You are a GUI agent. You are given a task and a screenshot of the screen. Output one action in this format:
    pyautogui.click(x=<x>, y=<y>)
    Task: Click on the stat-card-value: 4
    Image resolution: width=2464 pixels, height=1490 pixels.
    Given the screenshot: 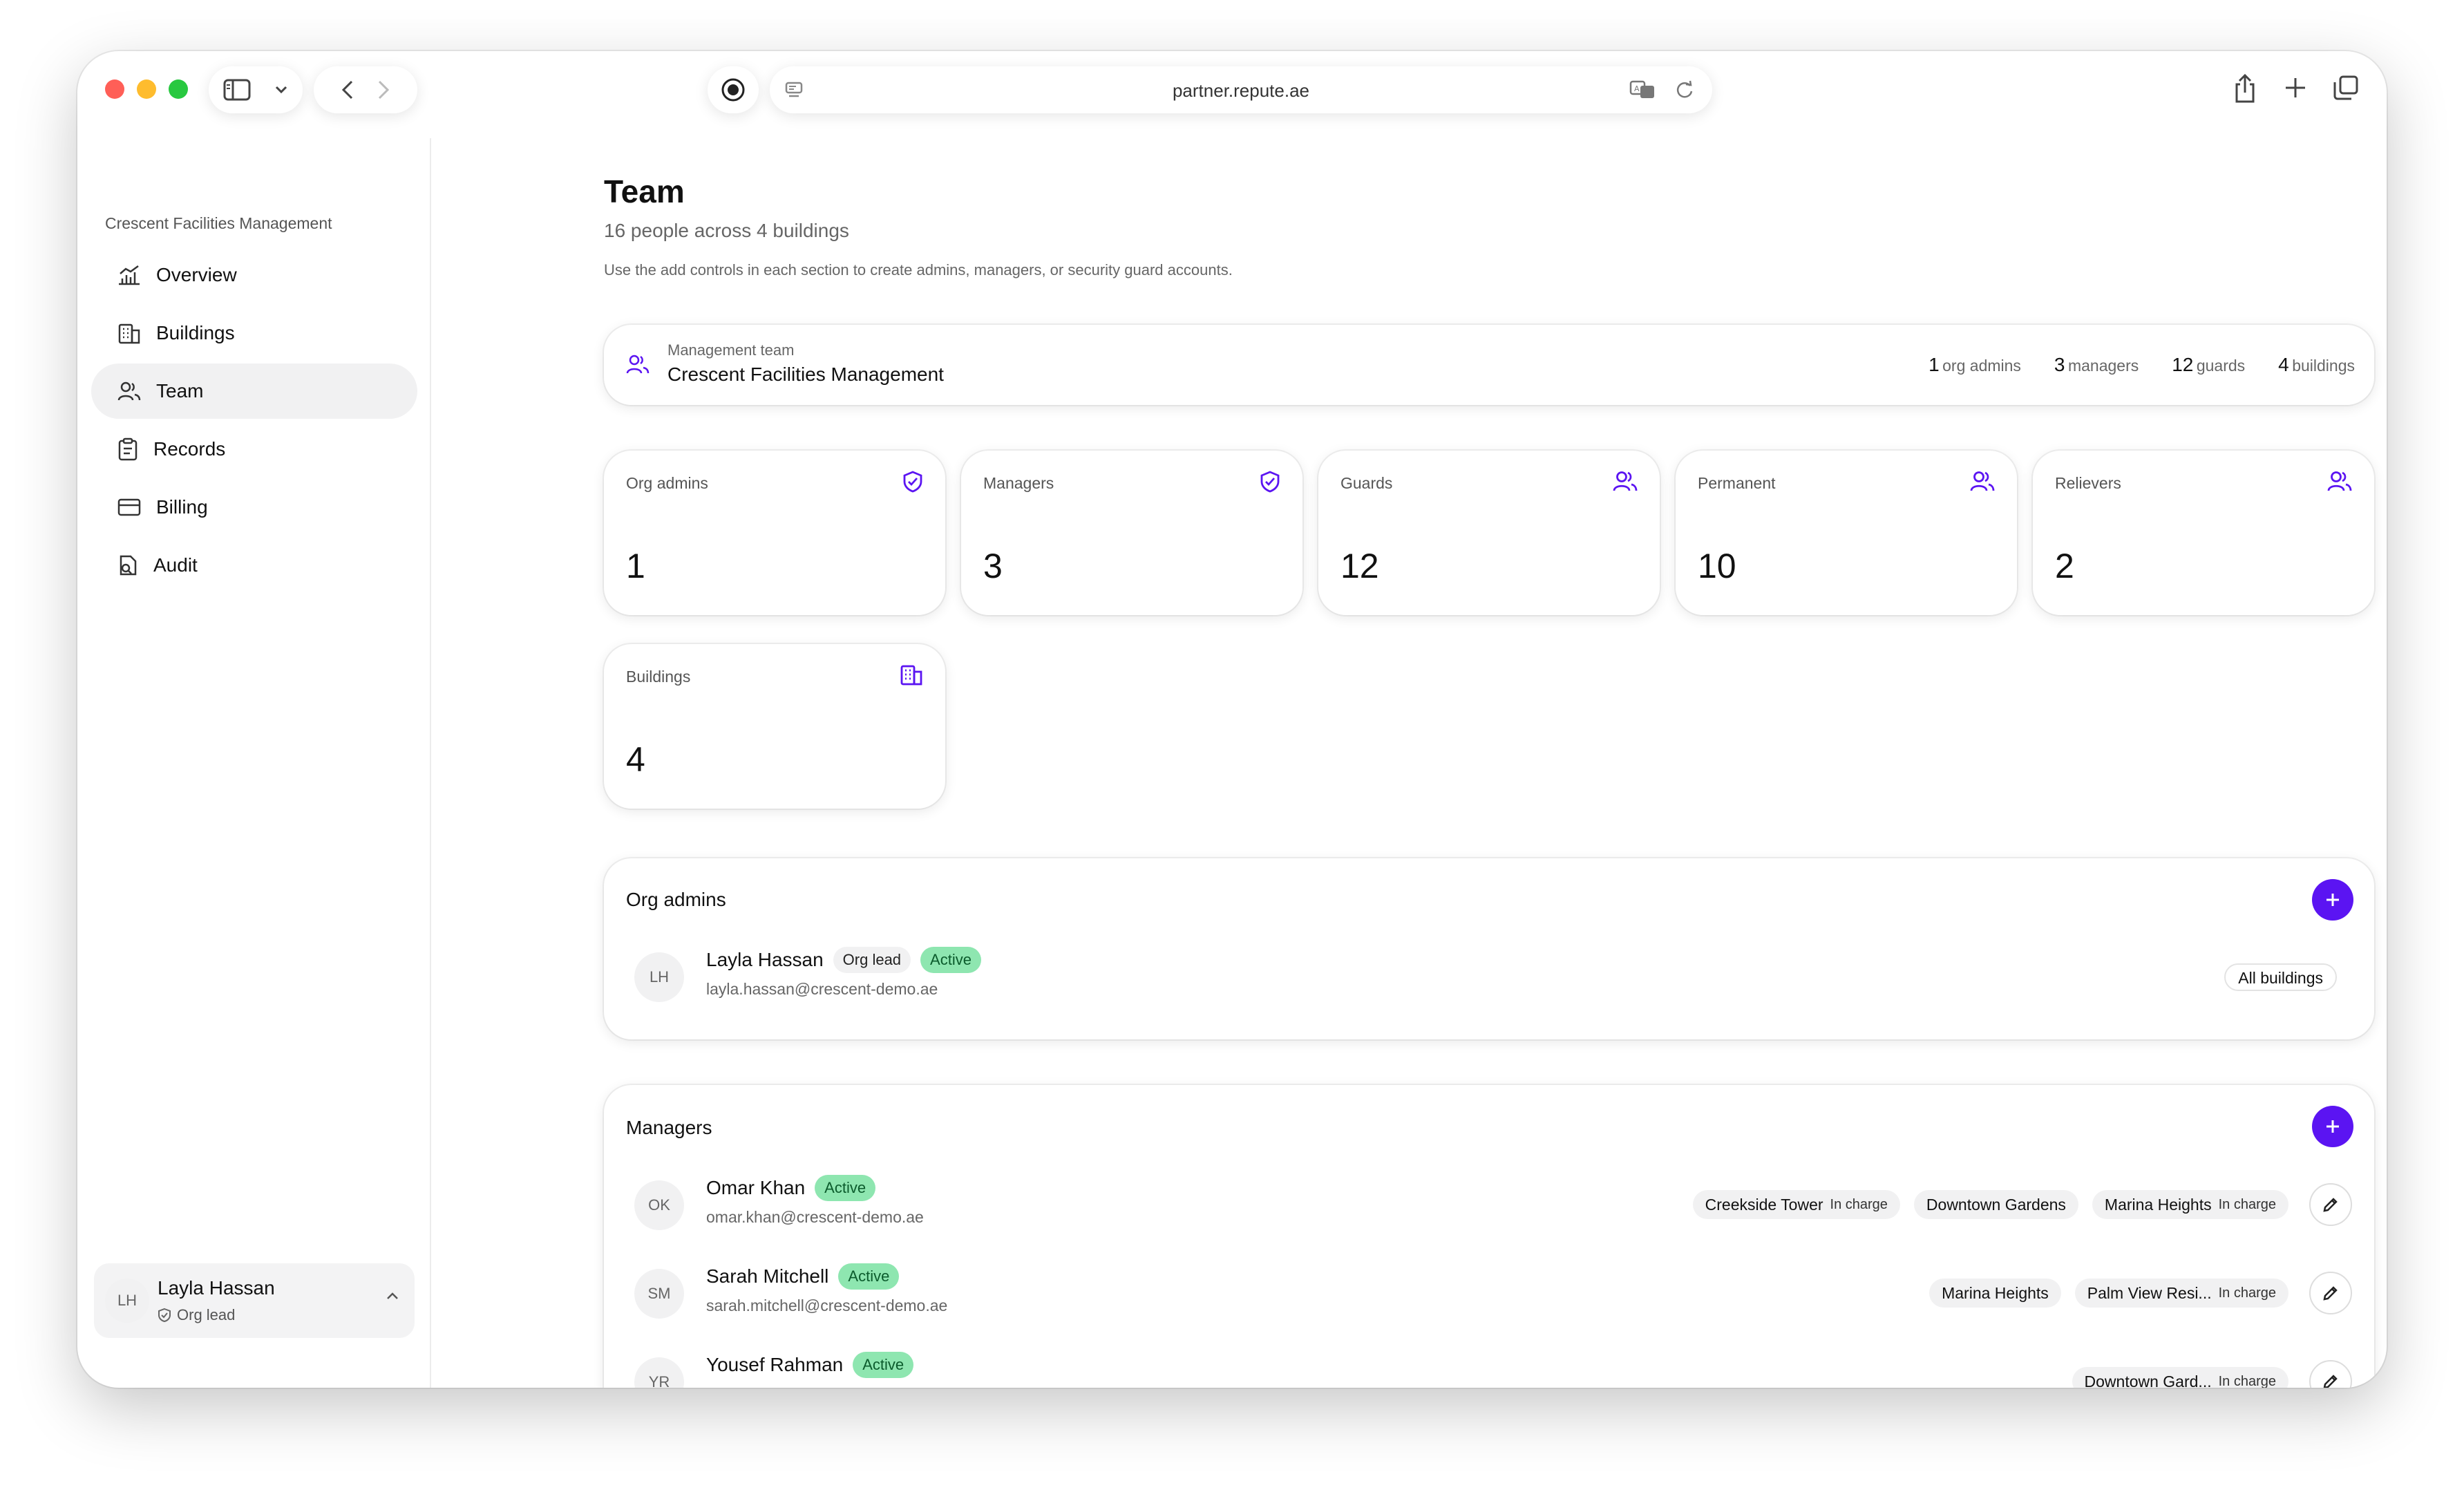 What is the action you would take?
    pyautogui.click(x=635, y=759)
    